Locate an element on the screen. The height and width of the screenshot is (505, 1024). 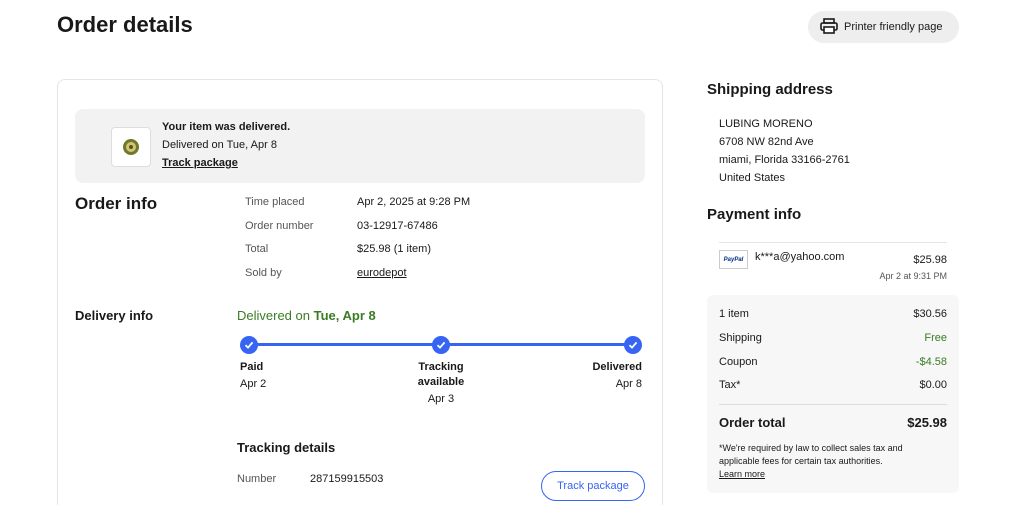
order-number-value: 03-12917-67486 is located at coordinates (397, 226).